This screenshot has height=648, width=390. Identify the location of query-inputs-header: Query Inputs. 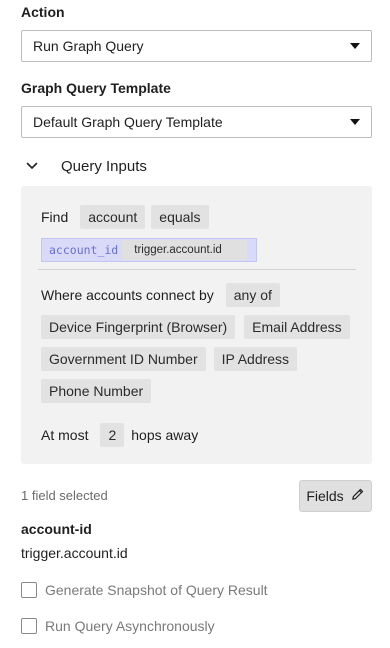
(84, 166).